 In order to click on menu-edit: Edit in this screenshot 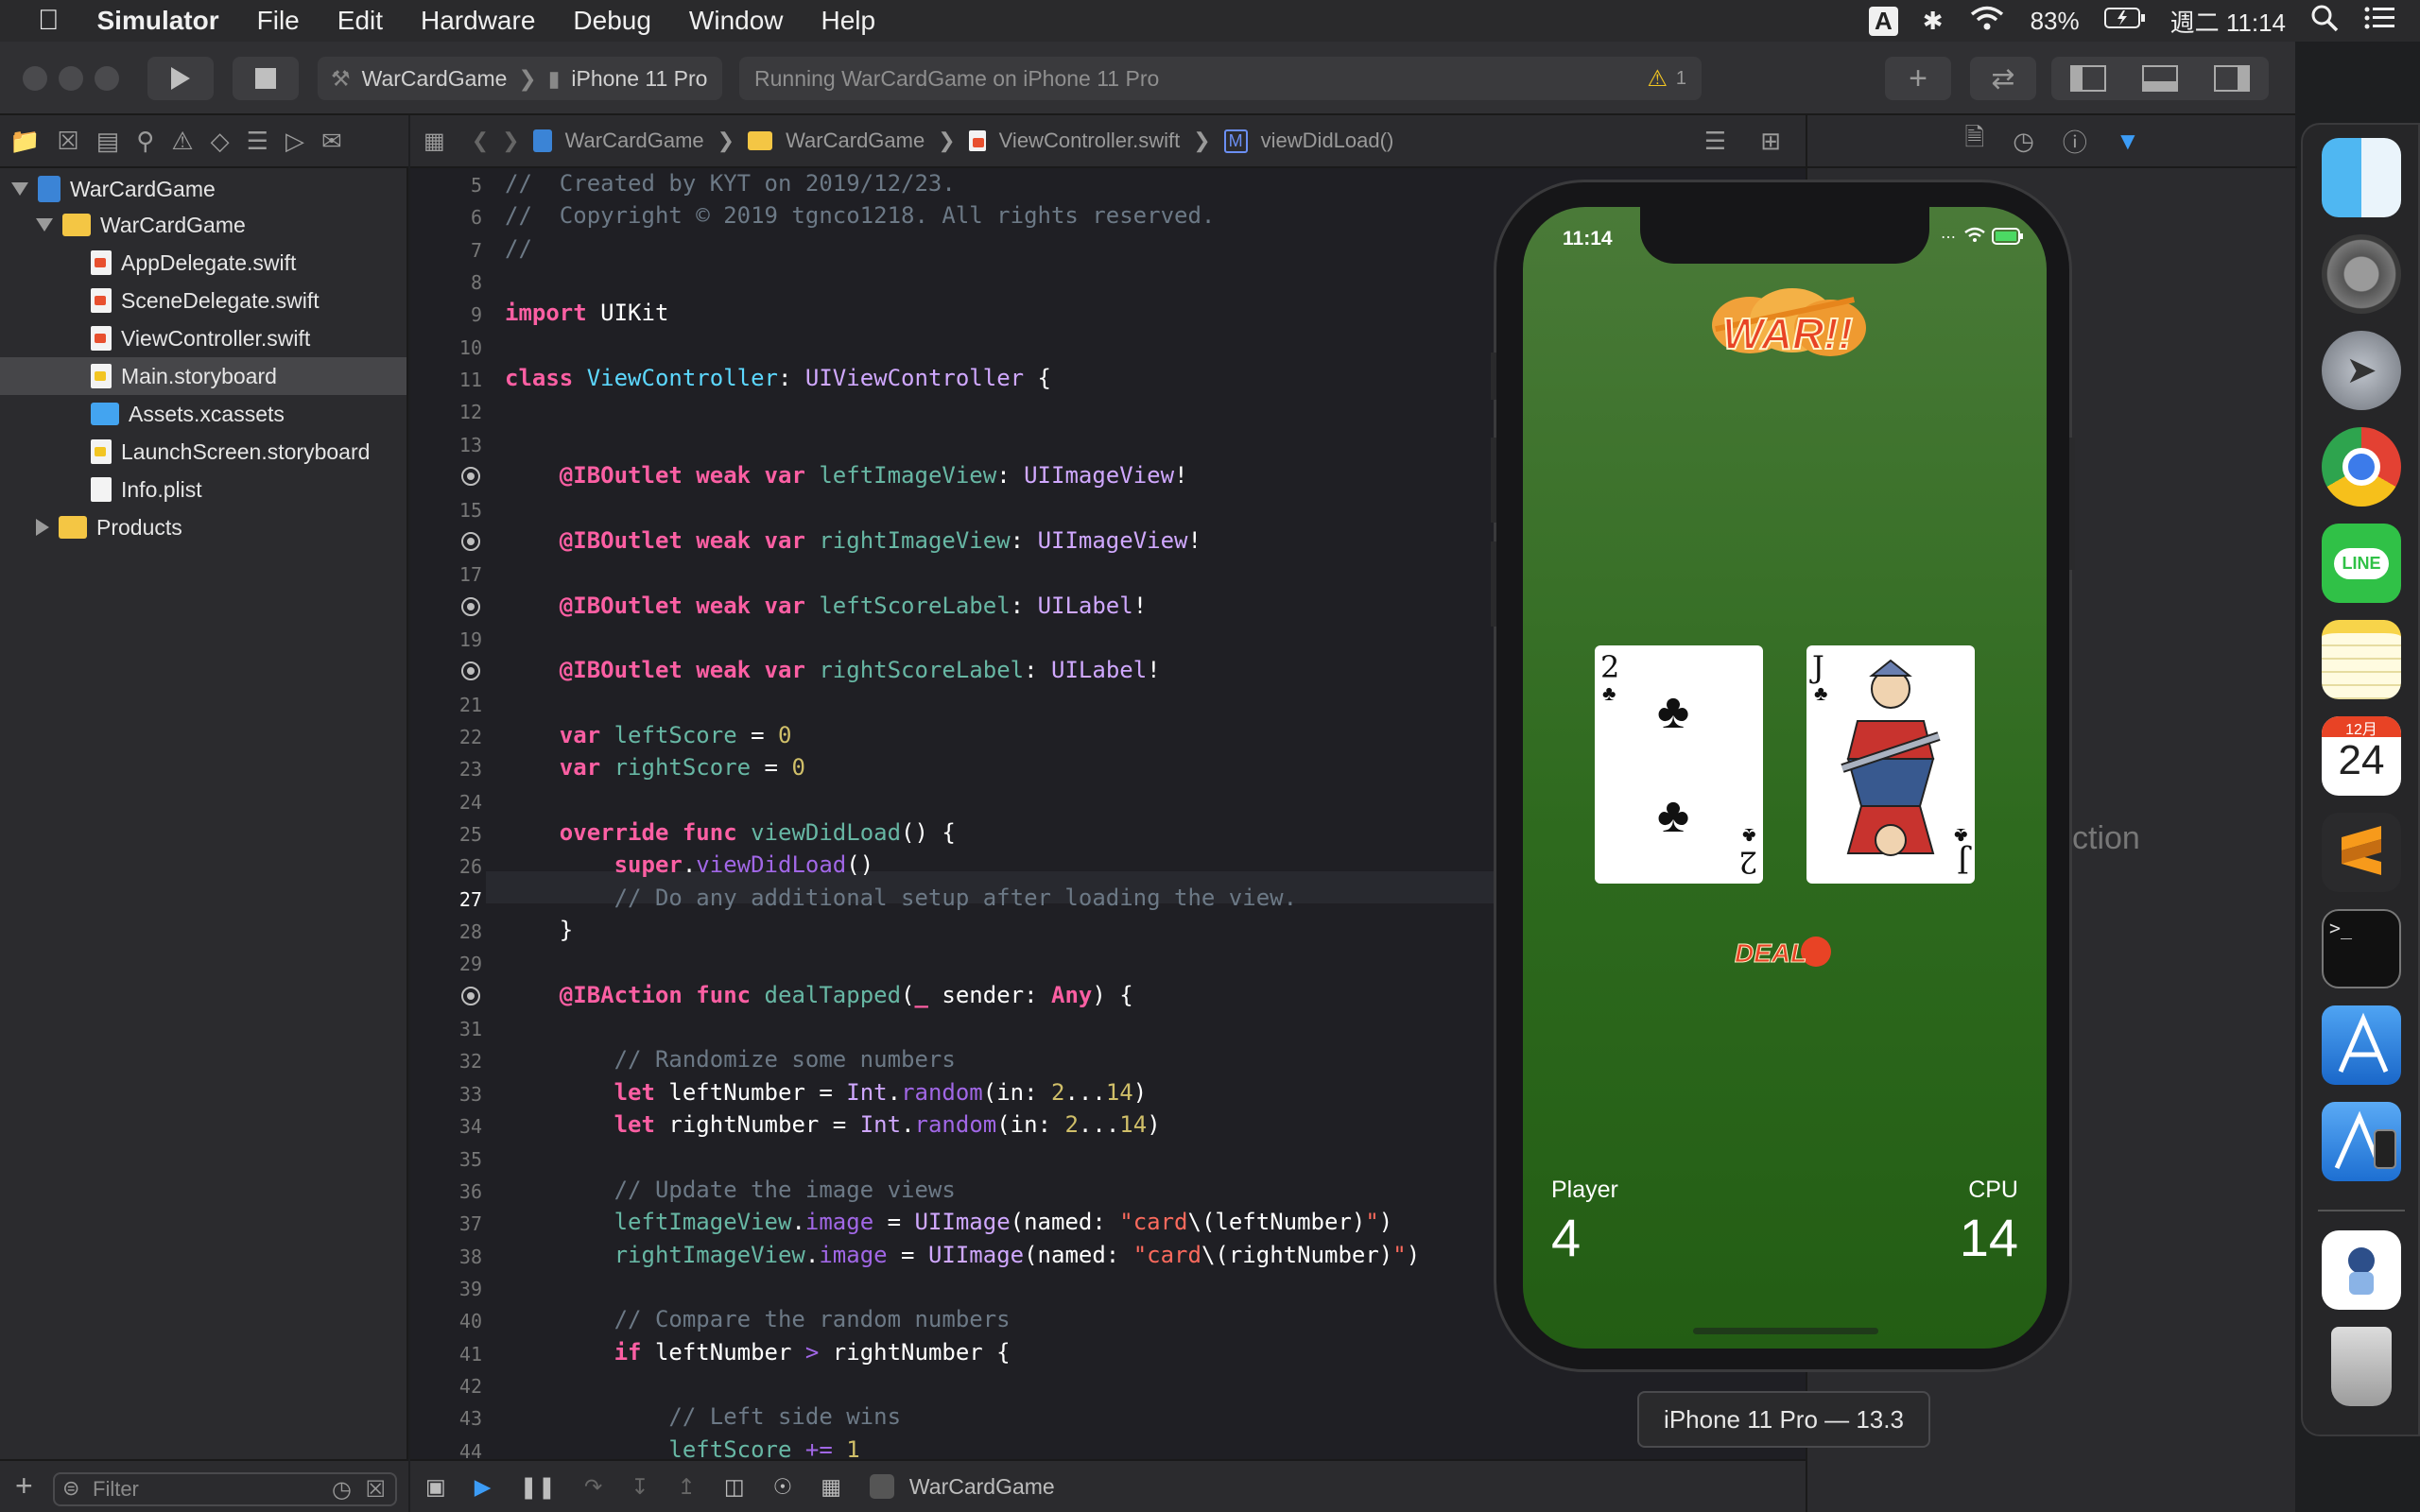, I will do `click(360, 21)`.